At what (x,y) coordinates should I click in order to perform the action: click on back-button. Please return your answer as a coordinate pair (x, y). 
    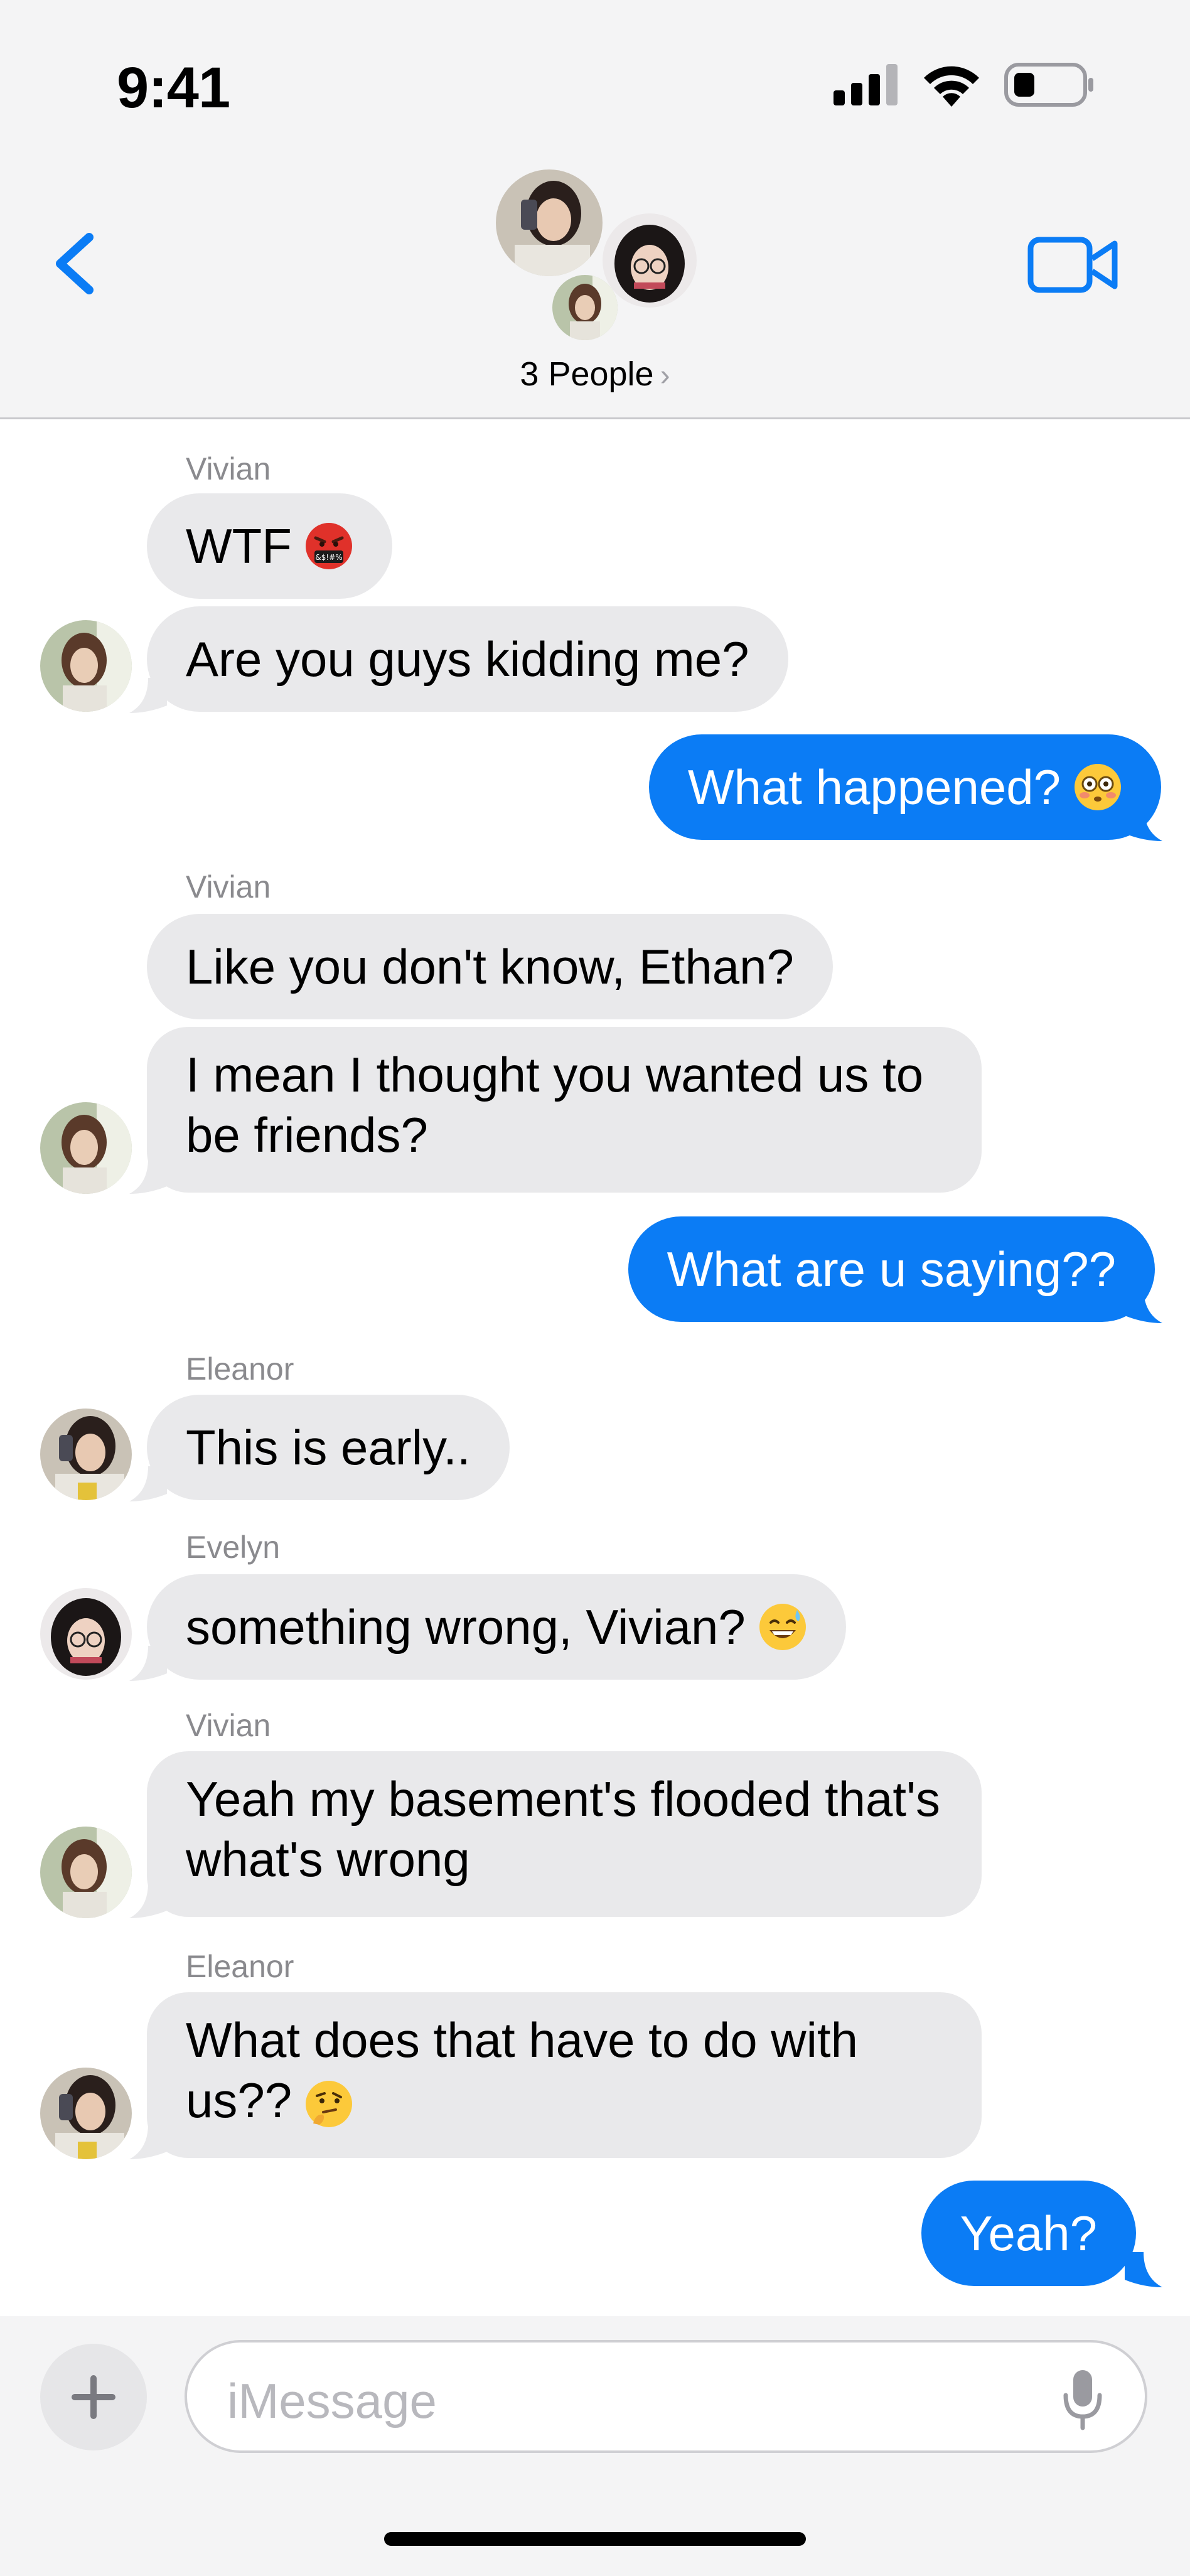
    Looking at the image, I should click on (75, 263).